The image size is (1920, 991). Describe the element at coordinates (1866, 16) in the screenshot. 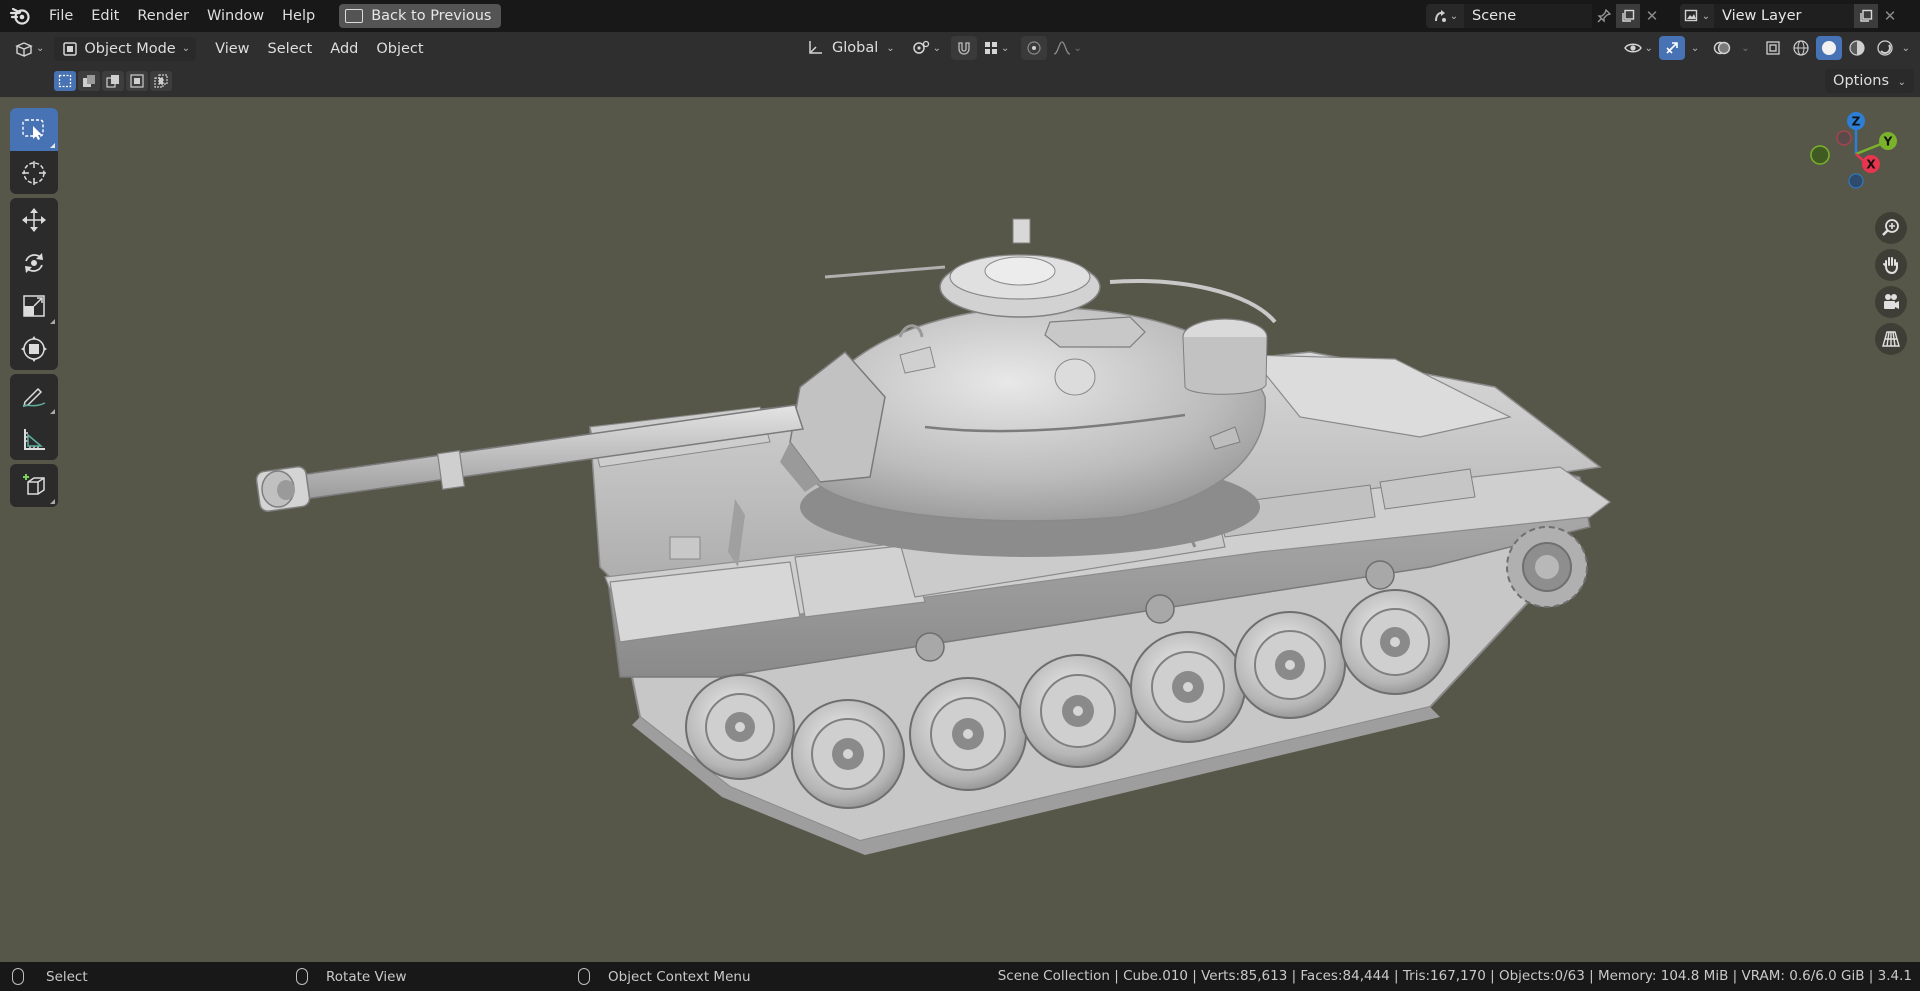

I see `new-view-layer-button` at that location.